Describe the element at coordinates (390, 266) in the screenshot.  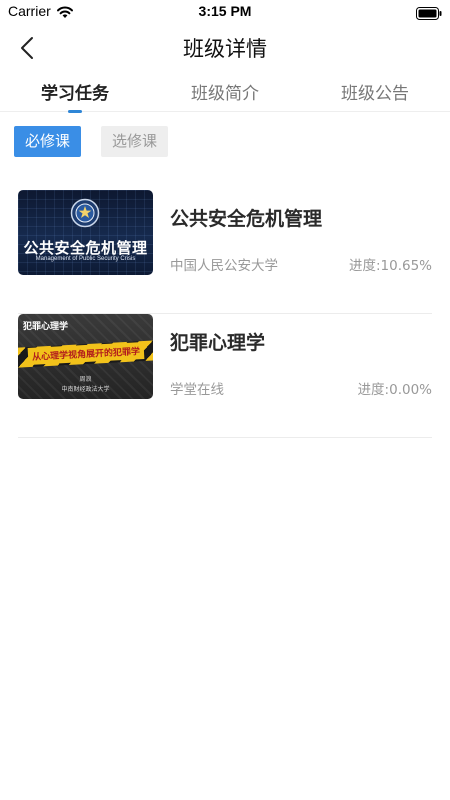
I see `course-progress: 进度:10.65%` at that location.